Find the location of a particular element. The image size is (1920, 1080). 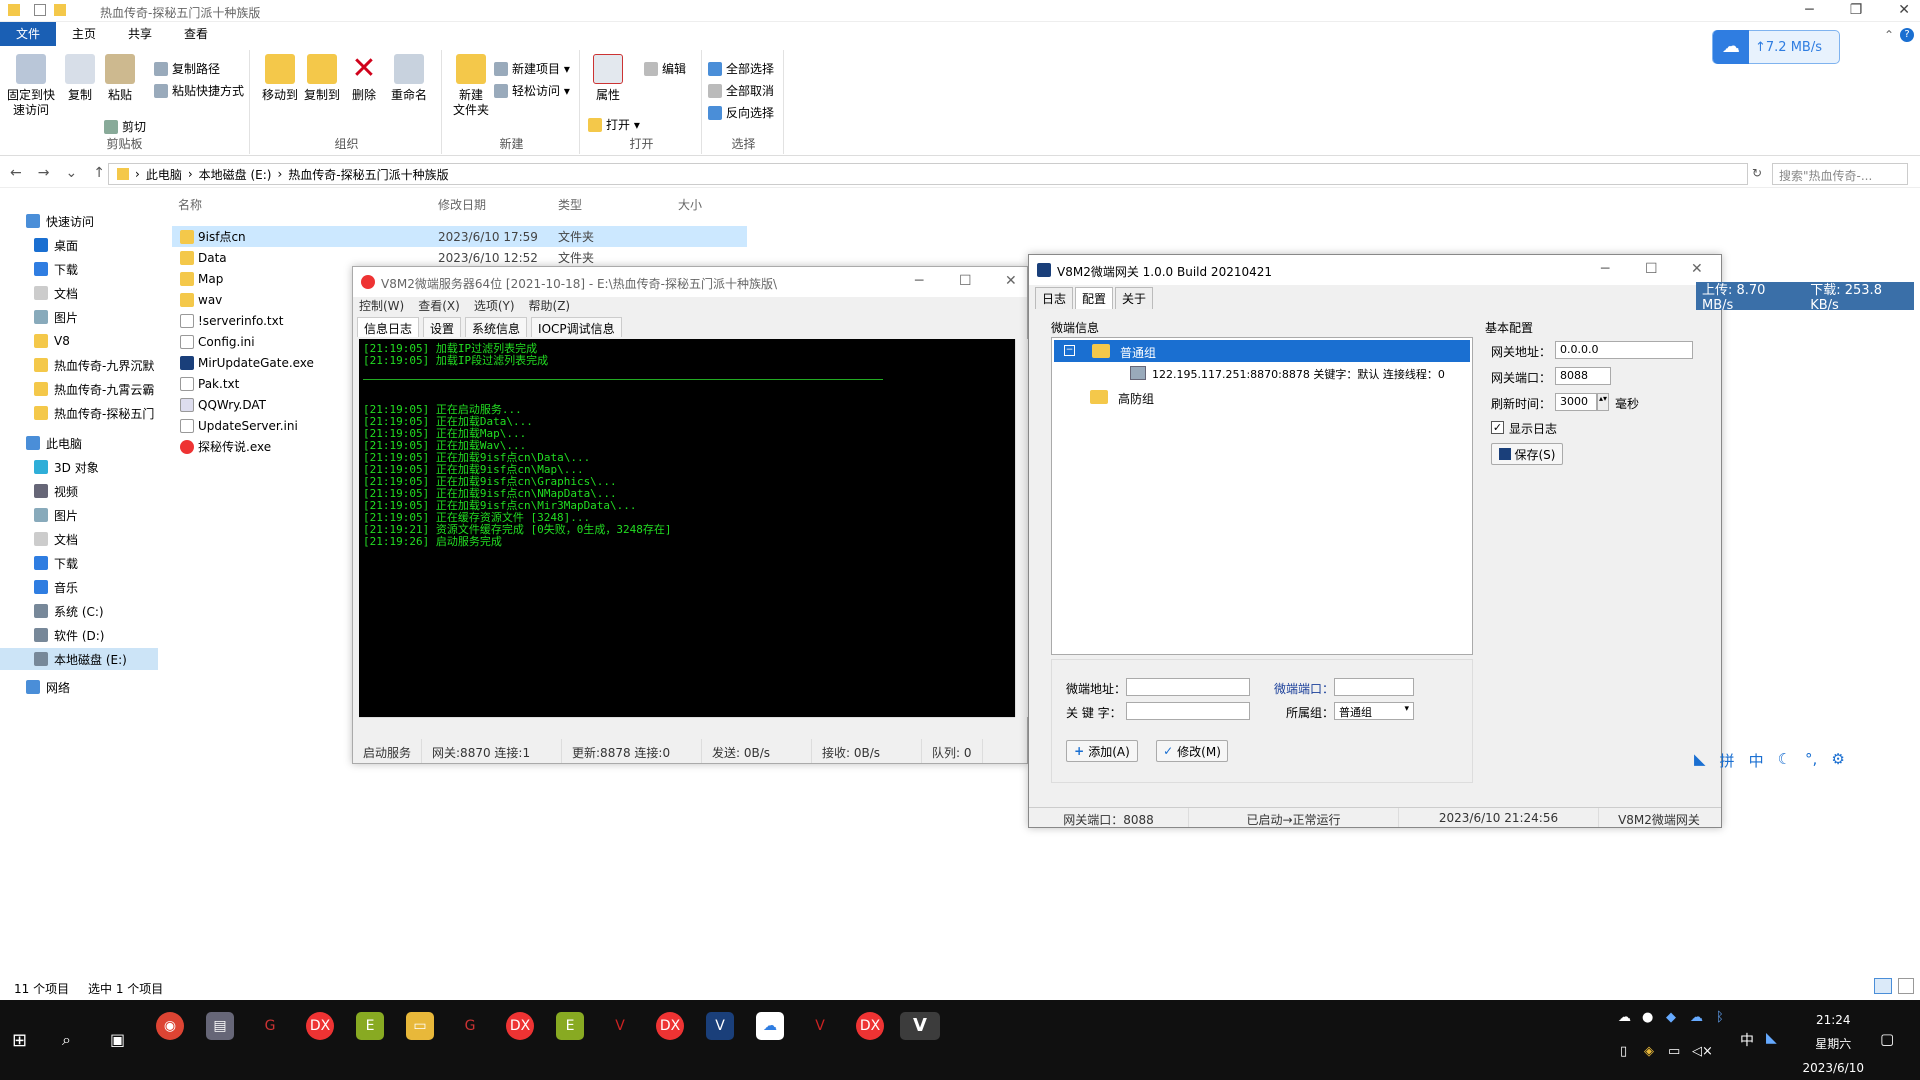

task-view-icon: ▣ is located at coordinates (117, 1039).